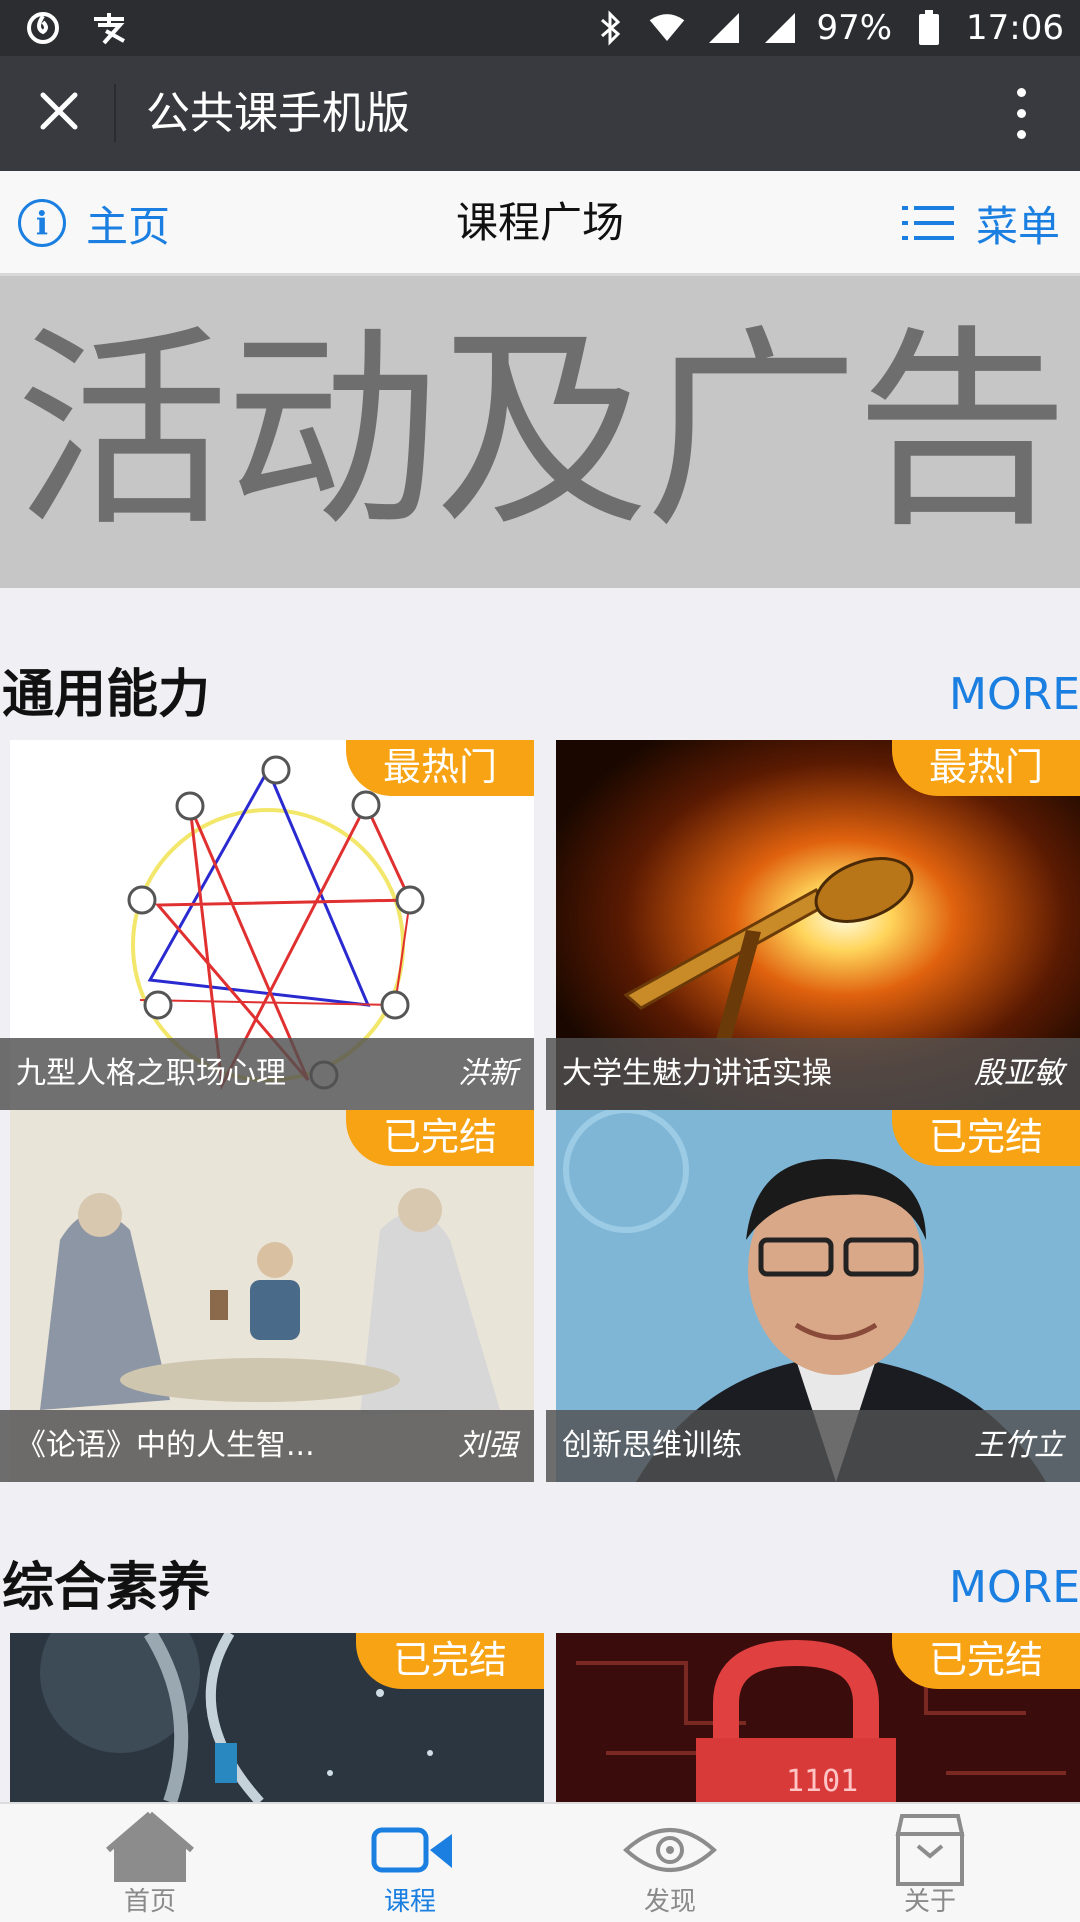 The image size is (1080, 1922). What do you see at coordinates (930, 1850) in the screenshot?
I see `box-icon` at bounding box center [930, 1850].